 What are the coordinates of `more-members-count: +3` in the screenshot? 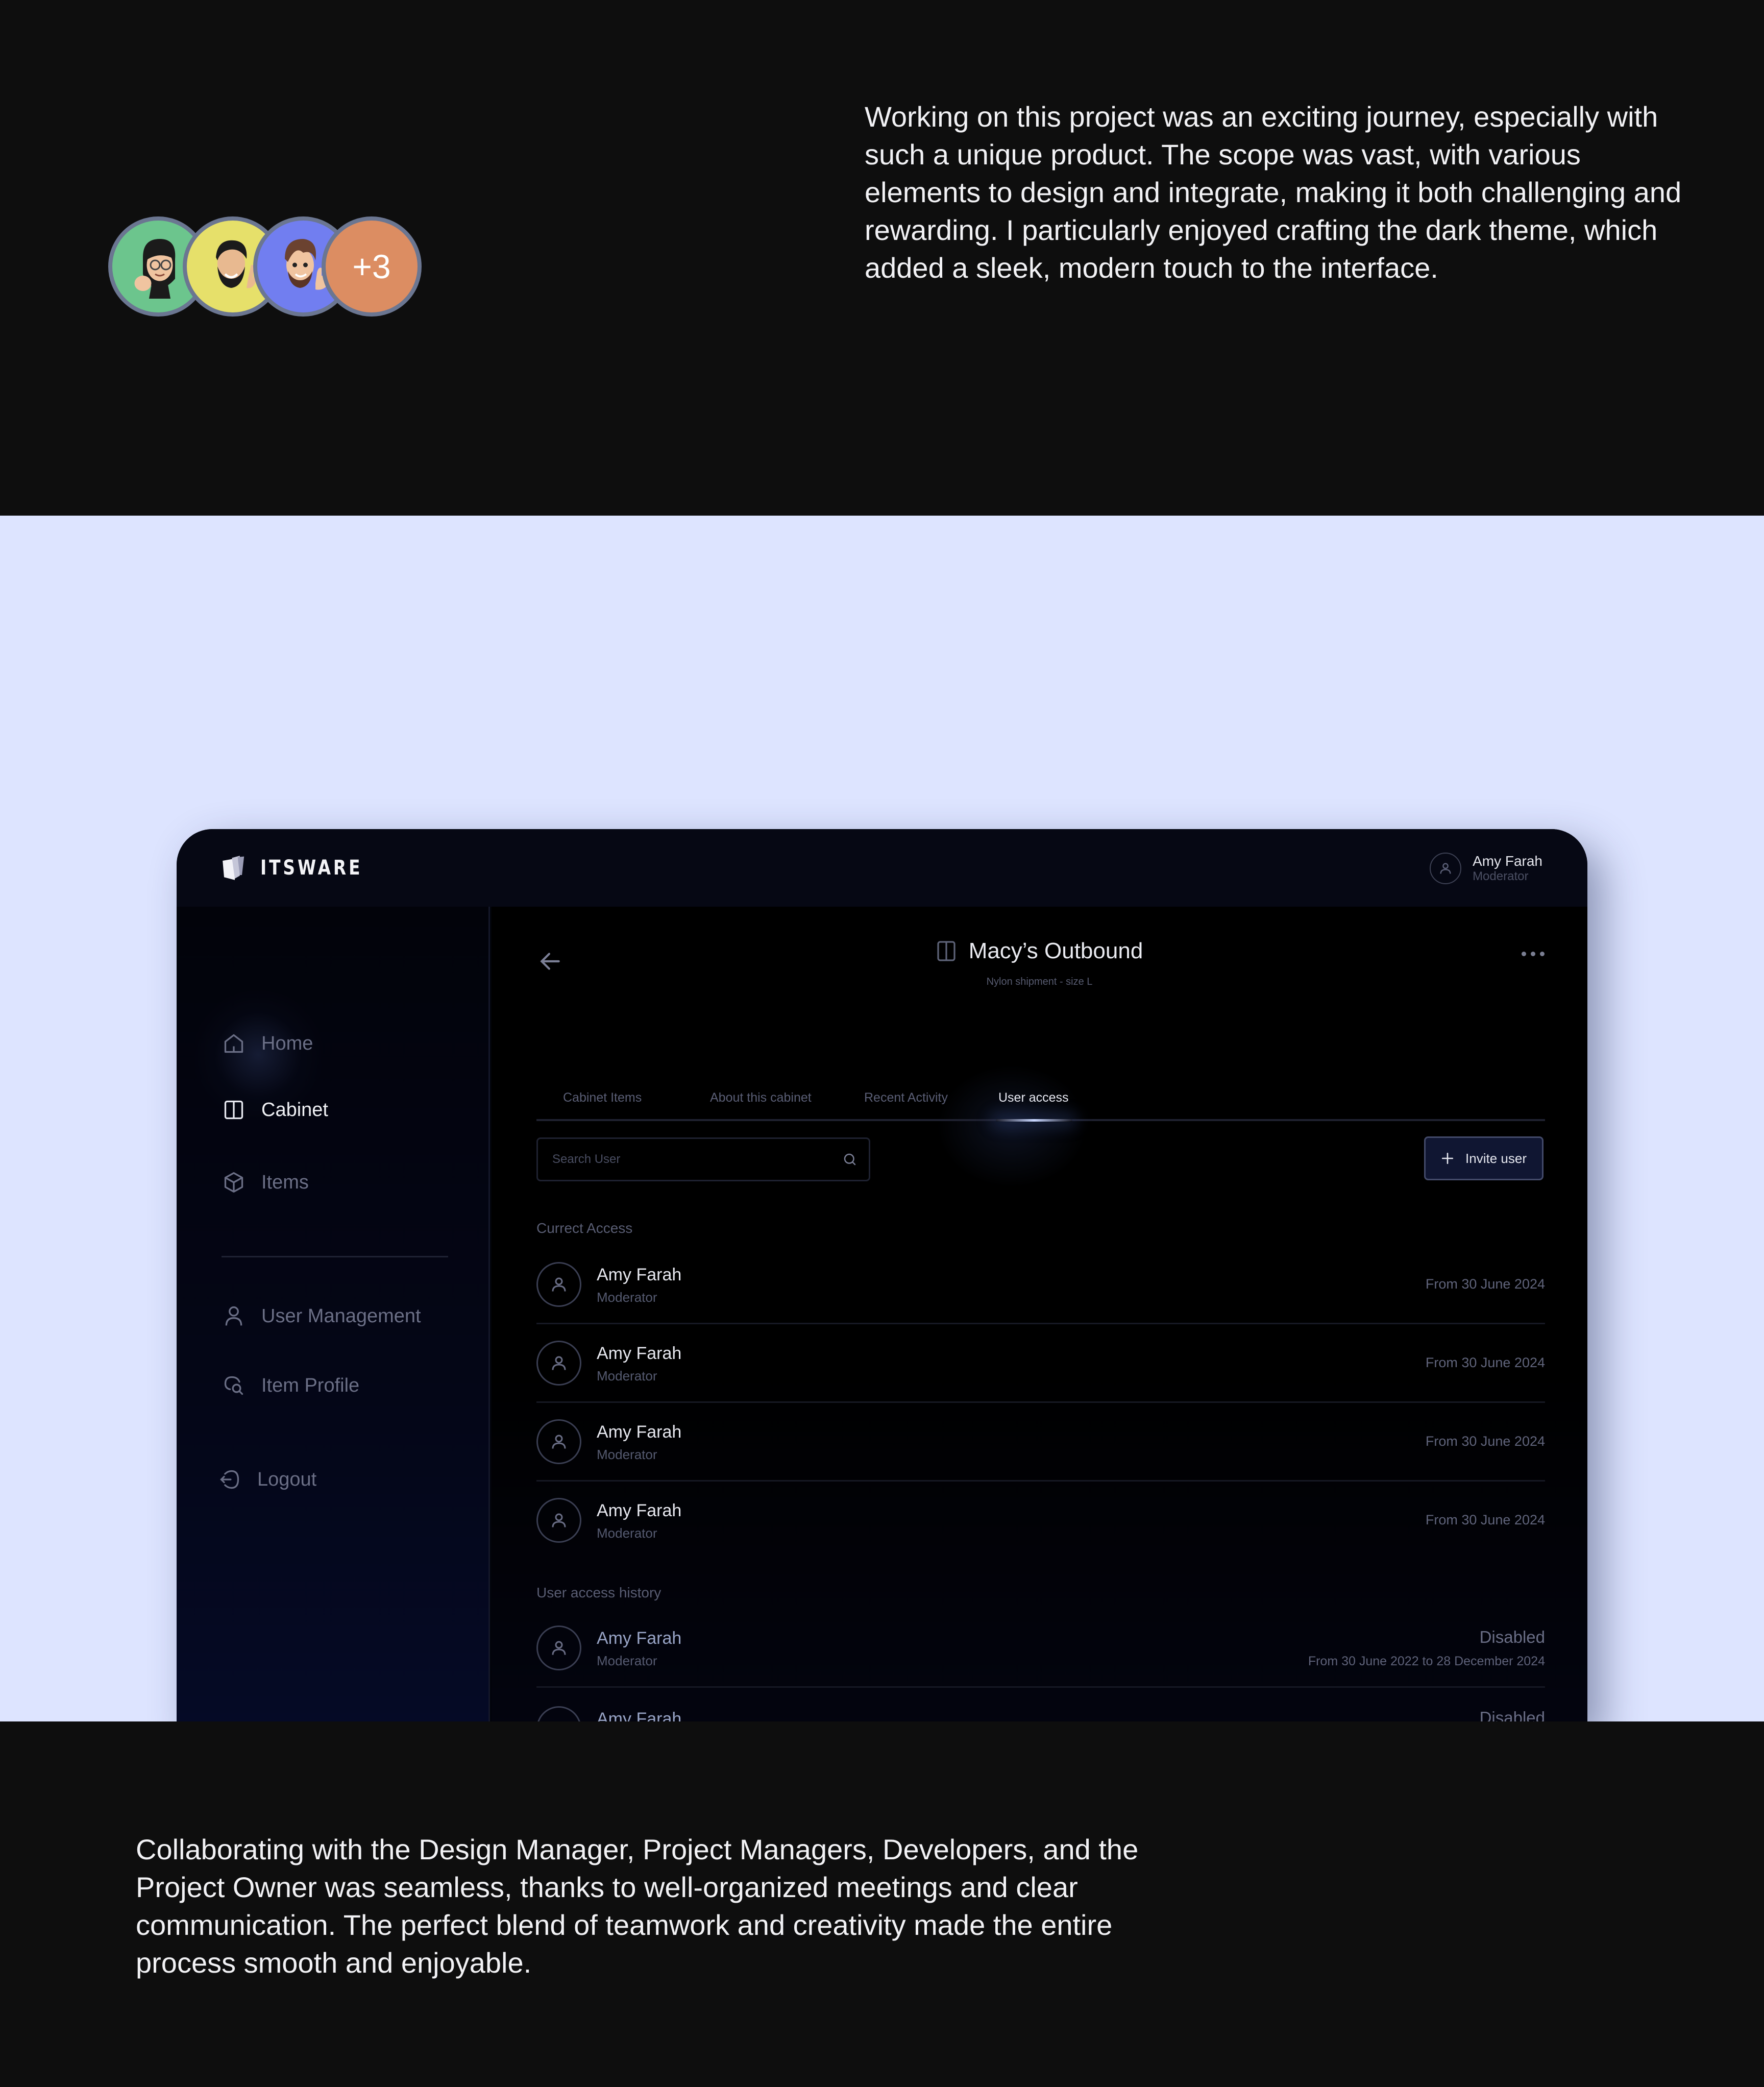 It's located at (371, 266).